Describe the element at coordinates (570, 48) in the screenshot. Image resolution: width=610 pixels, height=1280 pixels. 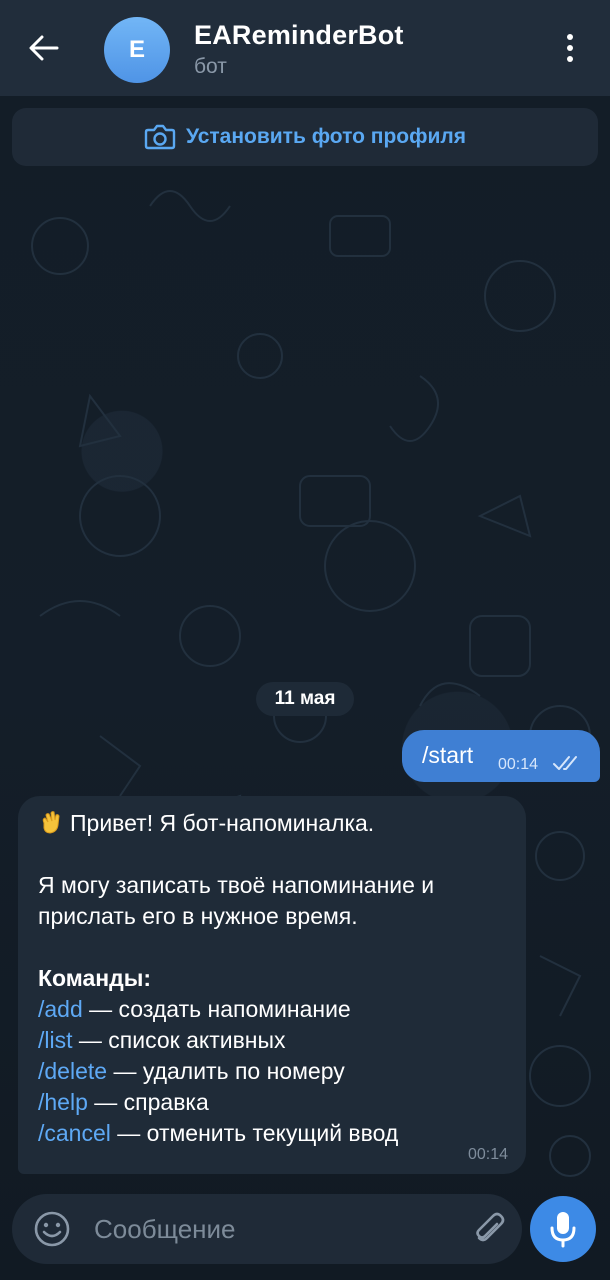
I see `more-options-button` at that location.